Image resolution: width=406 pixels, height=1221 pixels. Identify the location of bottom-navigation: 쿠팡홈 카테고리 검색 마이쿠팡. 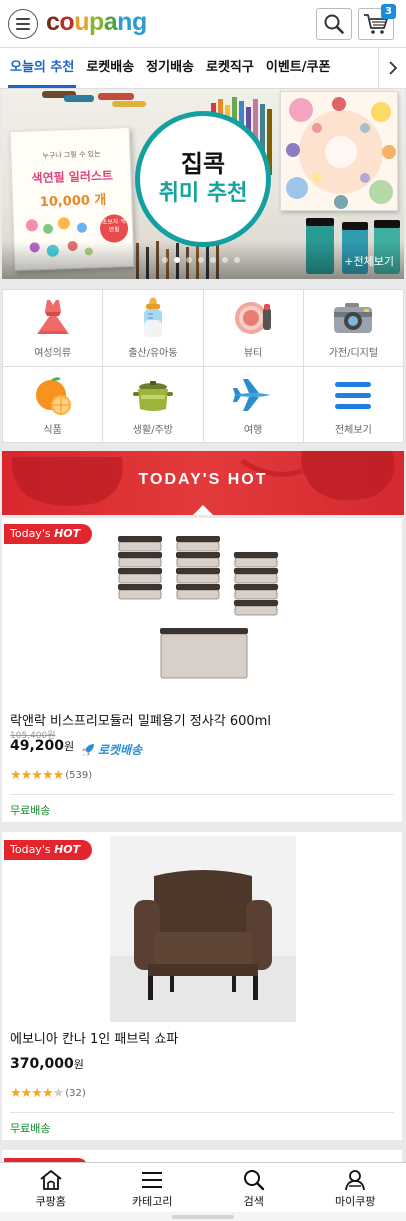
(203, 1187).